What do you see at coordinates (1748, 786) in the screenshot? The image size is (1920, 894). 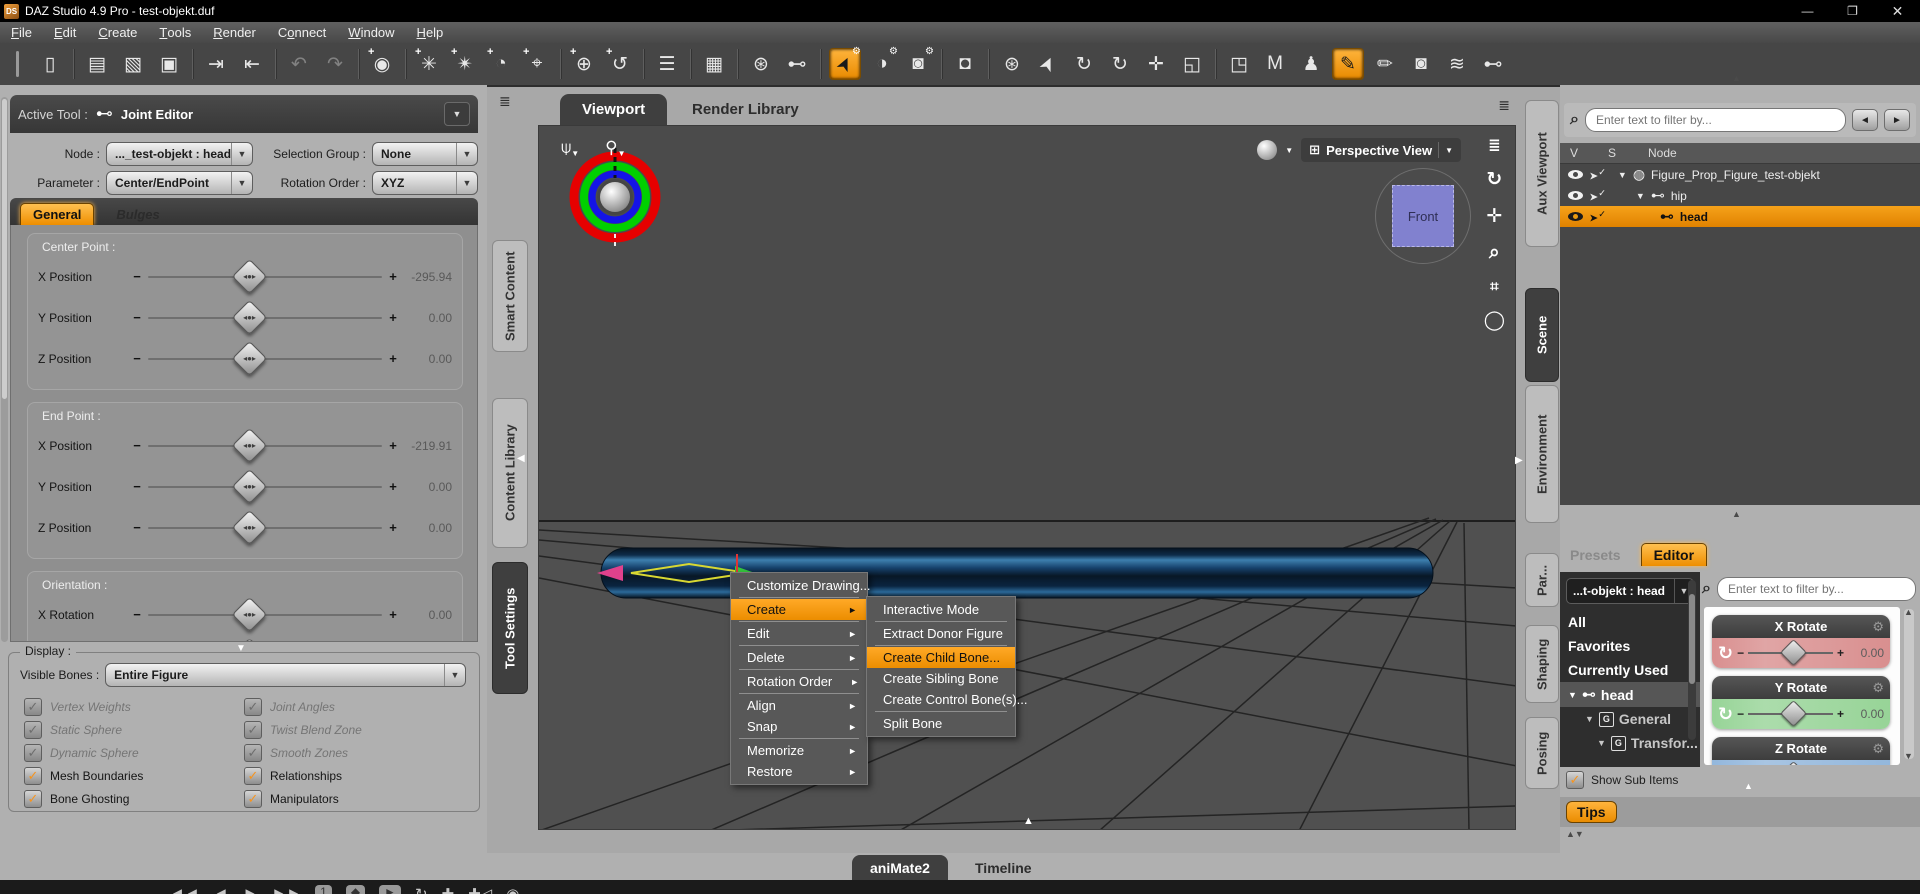 I see `collapse-up-arrow-icon: ▲` at bounding box center [1748, 786].